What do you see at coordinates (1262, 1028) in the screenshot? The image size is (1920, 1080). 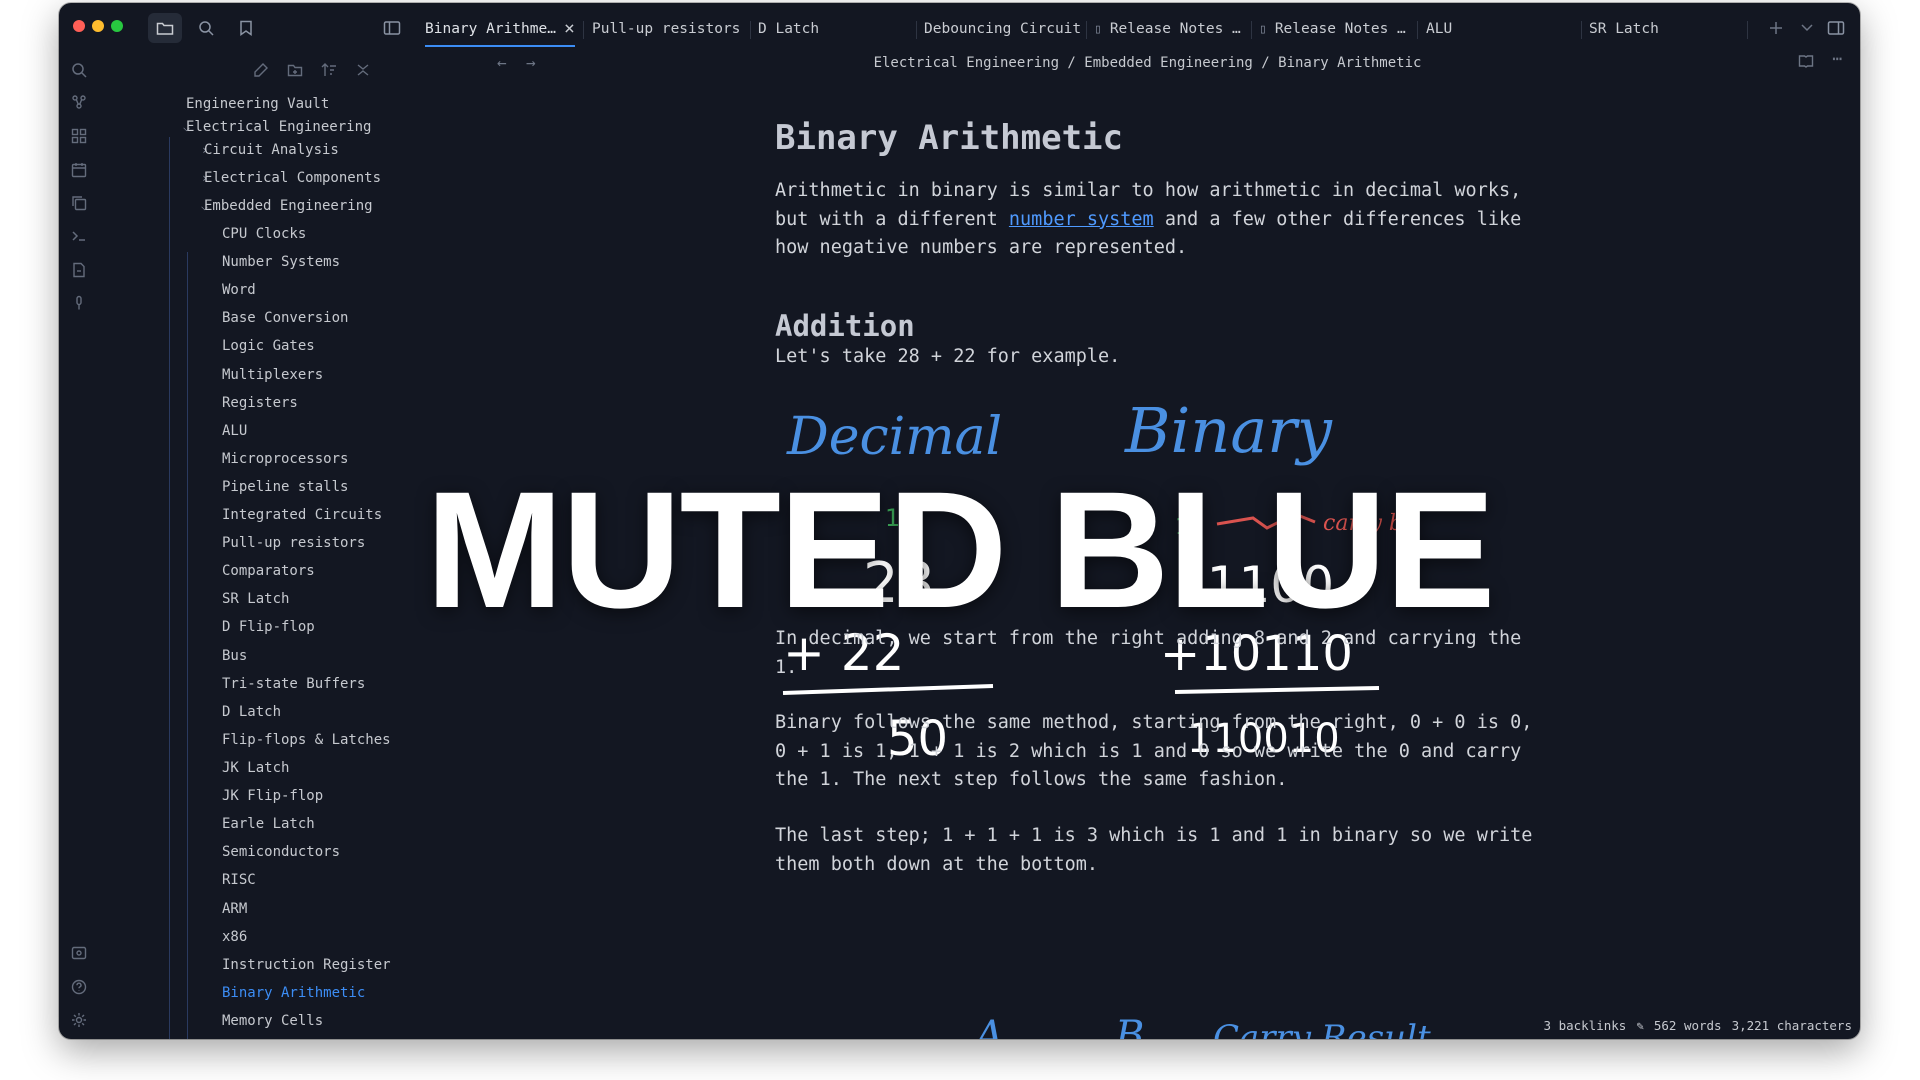 I see `sketch-col-carry: Carry` at bounding box center [1262, 1028].